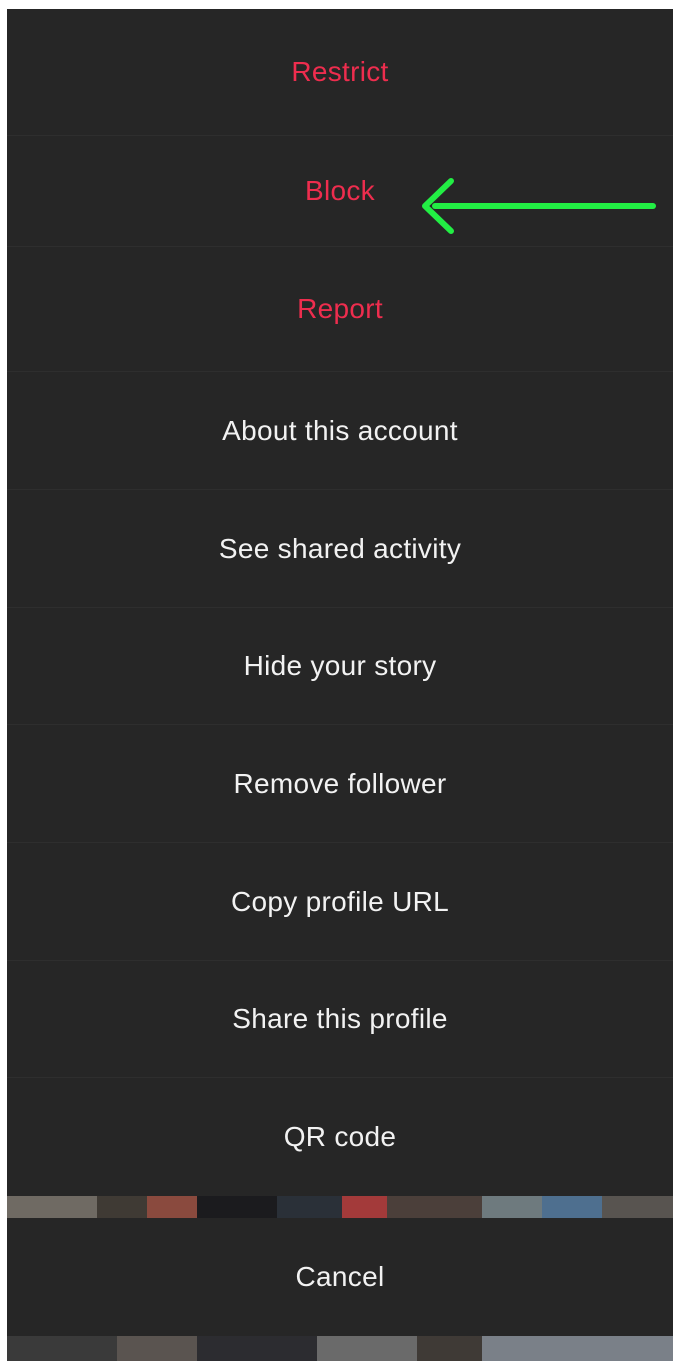 The height and width of the screenshot is (1370, 677). Describe the element at coordinates (539, 206) in the screenshot. I see `left-arrow-icon` at that location.